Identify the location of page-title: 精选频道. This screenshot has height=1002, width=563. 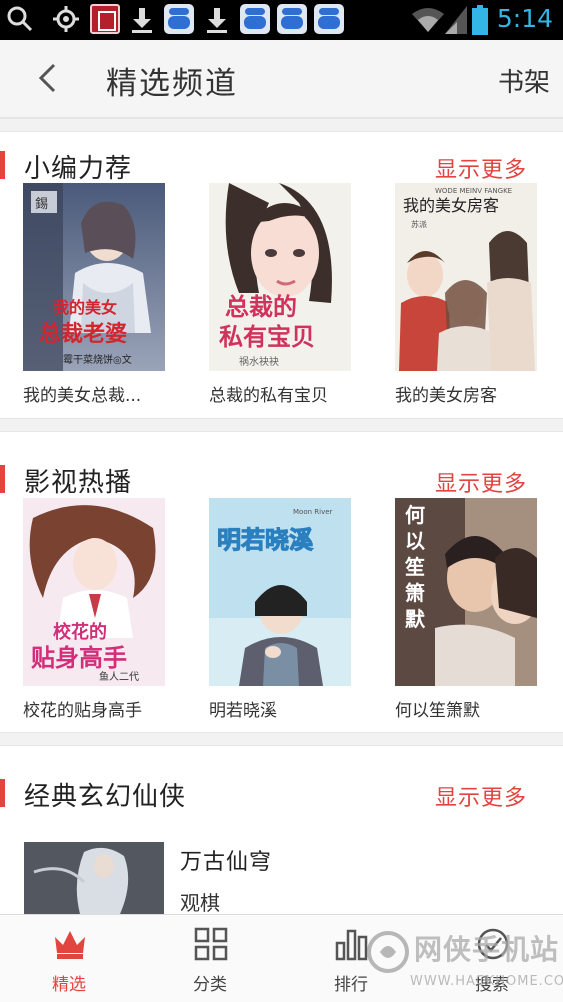
(172, 84).